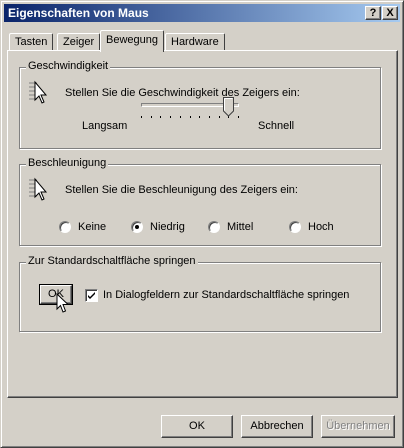  Describe the element at coordinates (228, 107) in the screenshot. I see `speed-slider-thumb` at that location.